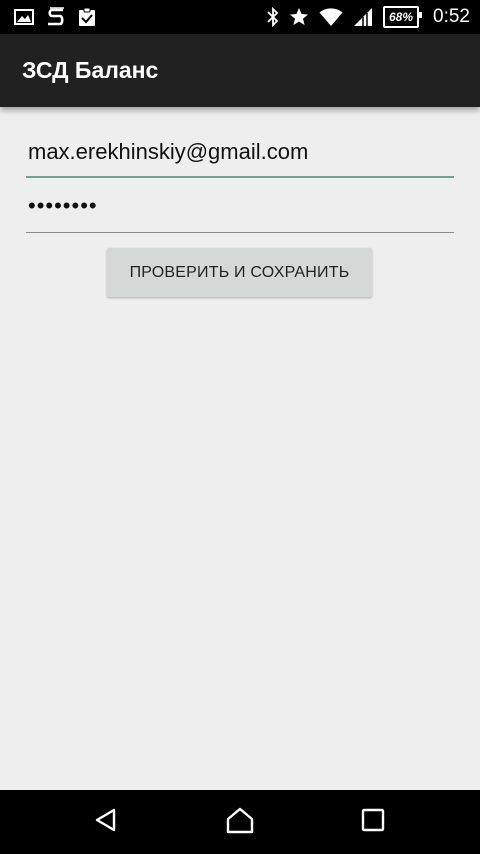  I want to click on password-field-container, so click(240, 210).